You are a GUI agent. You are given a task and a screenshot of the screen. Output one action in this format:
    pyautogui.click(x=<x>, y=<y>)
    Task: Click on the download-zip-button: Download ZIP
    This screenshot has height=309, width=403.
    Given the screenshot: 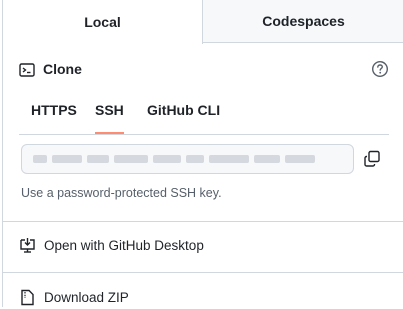 What is the action you would take?
    pyautogui.click(x=199, y=298)
    